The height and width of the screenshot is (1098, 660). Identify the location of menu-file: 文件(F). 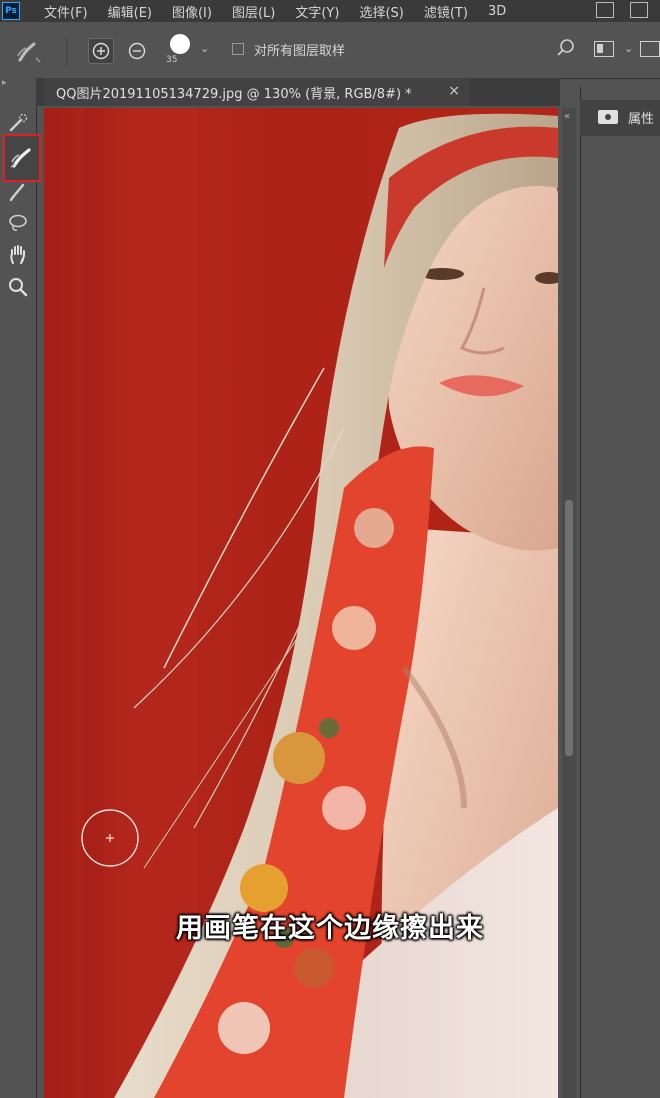
(66, 11).